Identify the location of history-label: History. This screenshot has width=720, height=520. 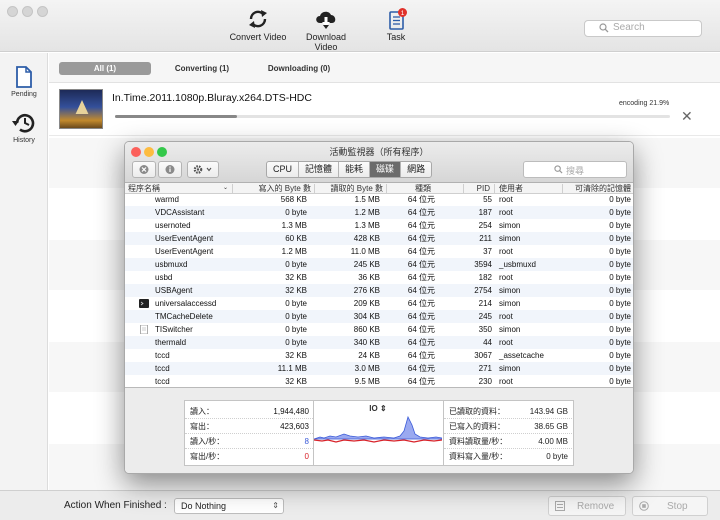
(24, 140).